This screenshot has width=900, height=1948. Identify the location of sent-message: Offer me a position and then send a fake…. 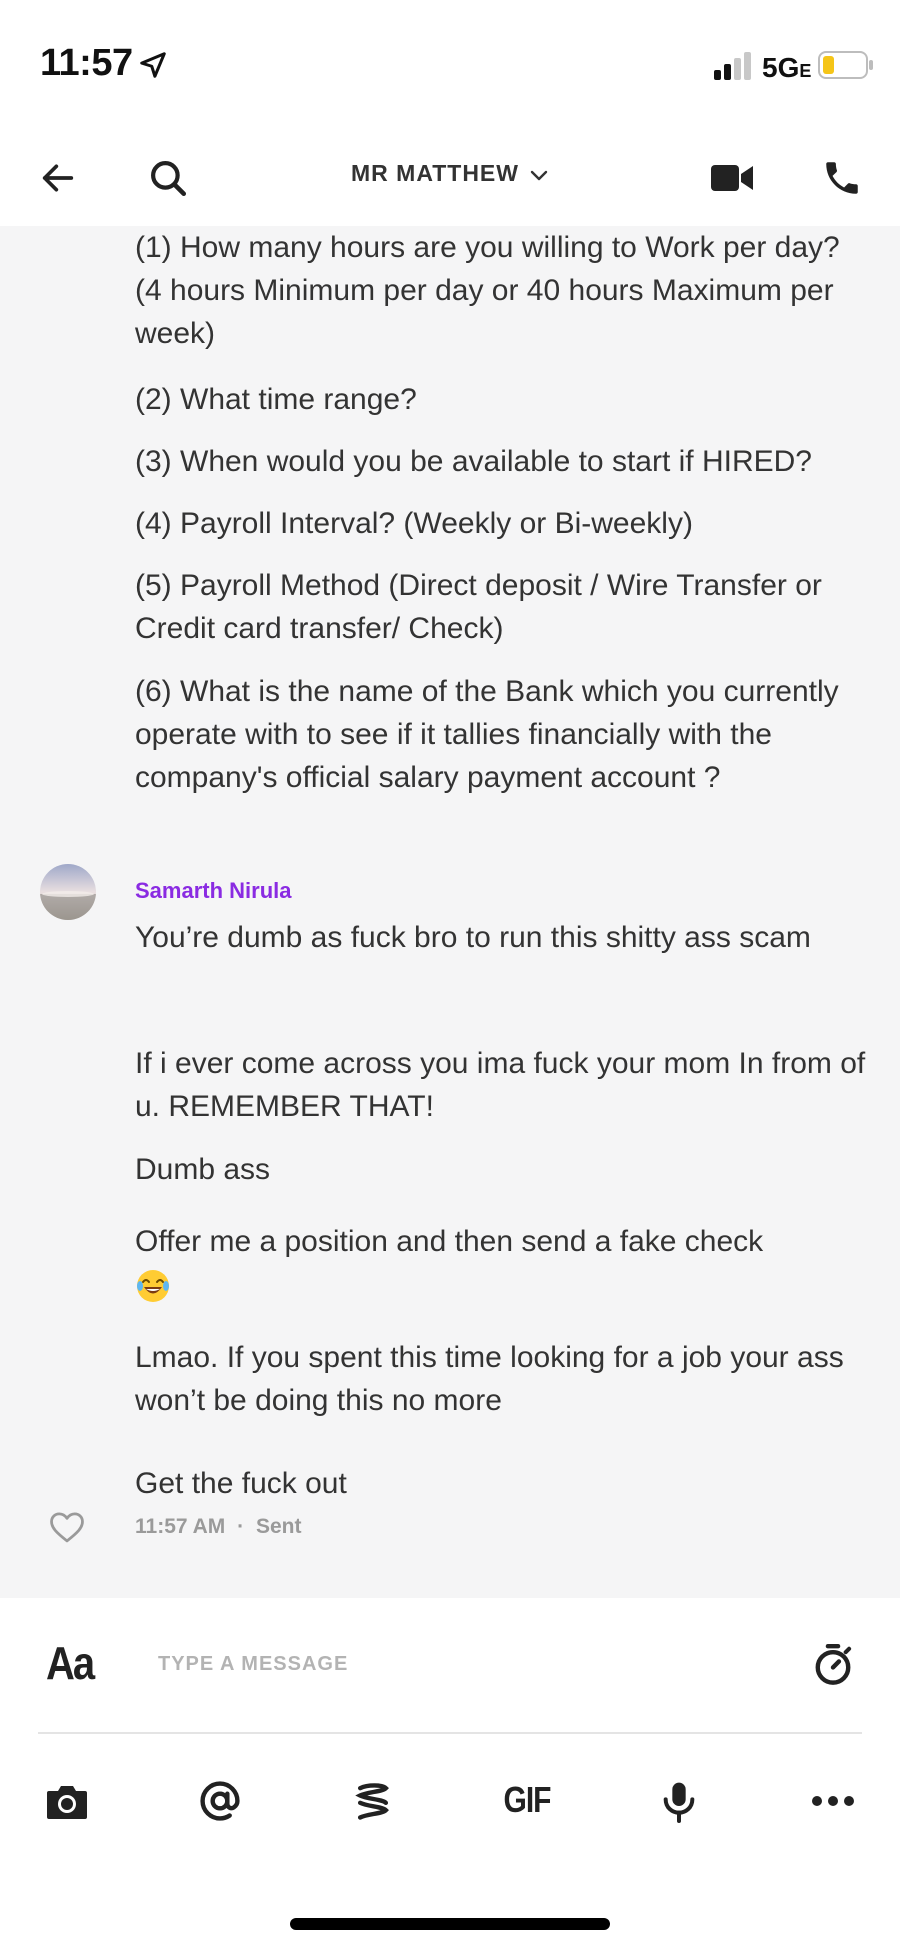
(449, 1241).